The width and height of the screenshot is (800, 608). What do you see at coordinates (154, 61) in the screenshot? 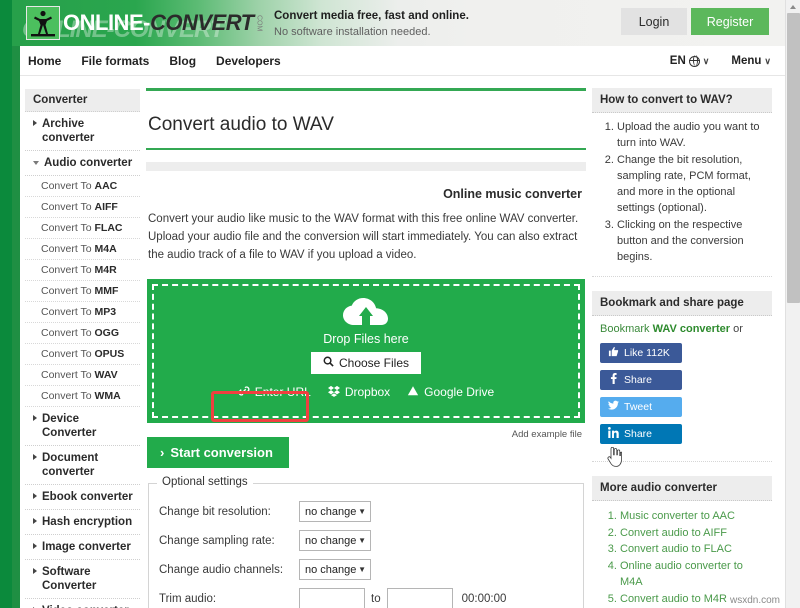
I see `nav-links: Home File formats Blog Developers` at bounding box center [154, 61].